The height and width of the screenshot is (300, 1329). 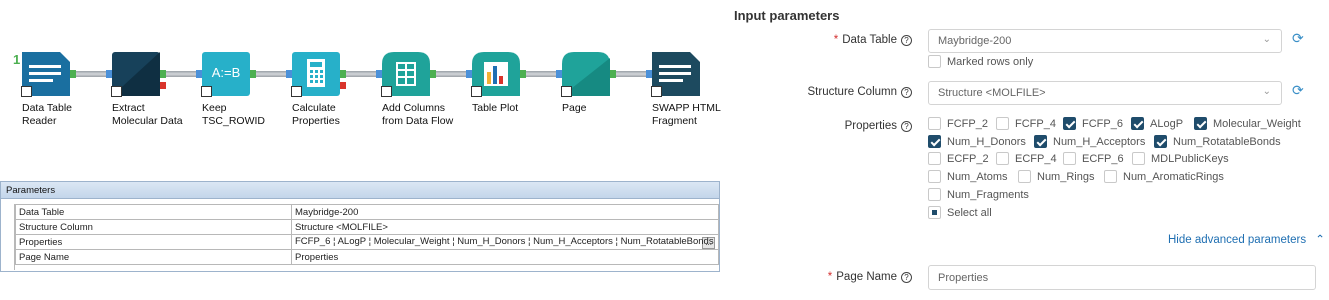 I want to click on table-row: Data Table Maybridge-200, so click(x=367, y=212).